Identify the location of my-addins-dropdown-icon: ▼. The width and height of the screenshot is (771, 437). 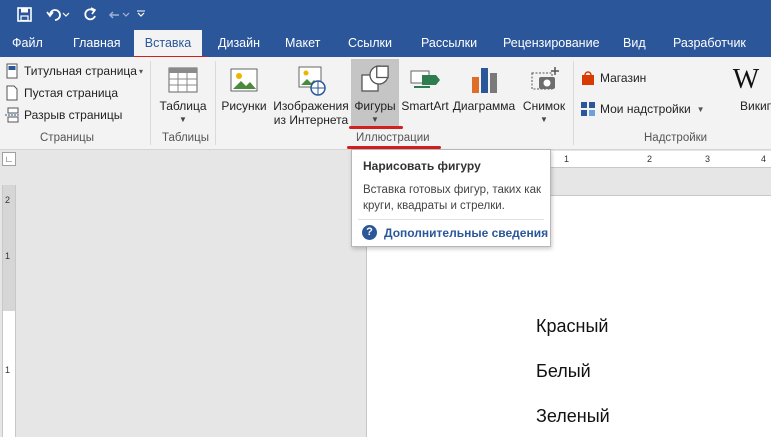
(701, 109).